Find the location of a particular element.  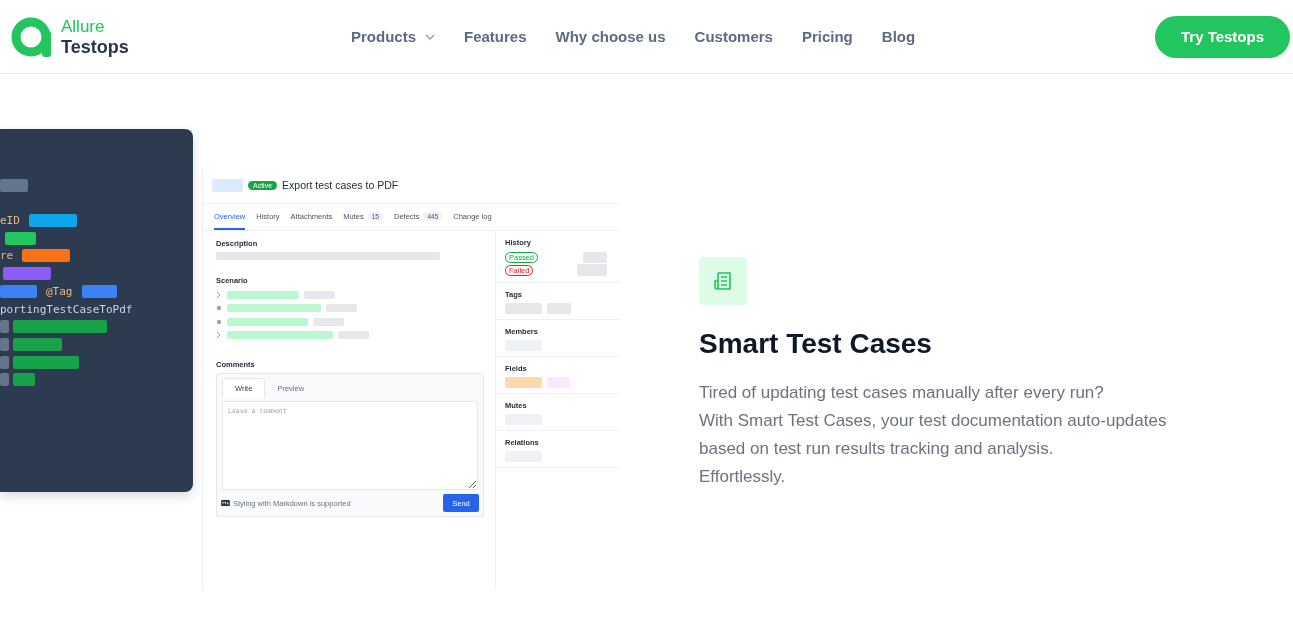

logo-name: Testops is located at coordinates (95, 46).